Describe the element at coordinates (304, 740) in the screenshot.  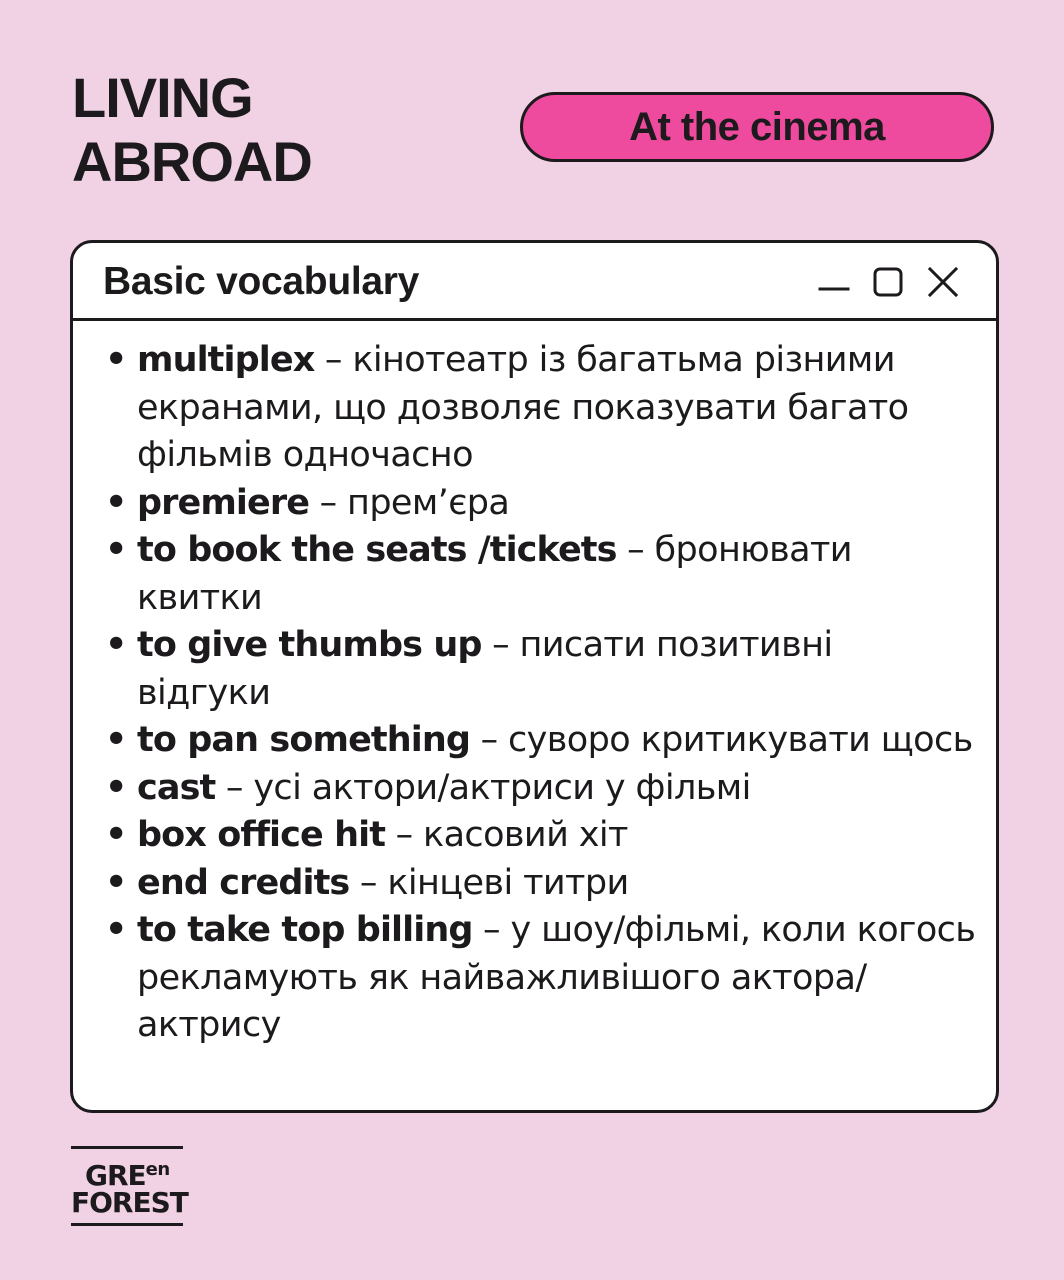
I see `vocab-term: to pan something` at that location.